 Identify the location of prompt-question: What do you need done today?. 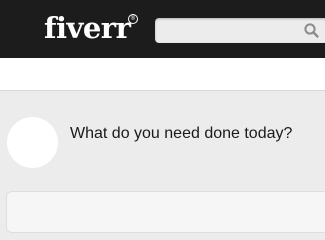
(181, 133).